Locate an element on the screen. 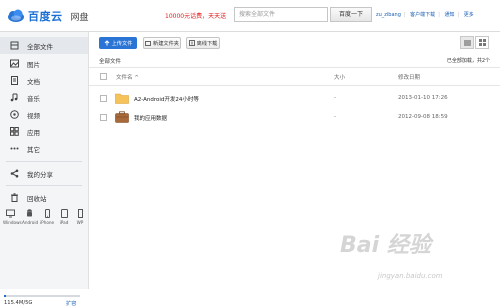  list-view-button is located at coordinates (467, 42).